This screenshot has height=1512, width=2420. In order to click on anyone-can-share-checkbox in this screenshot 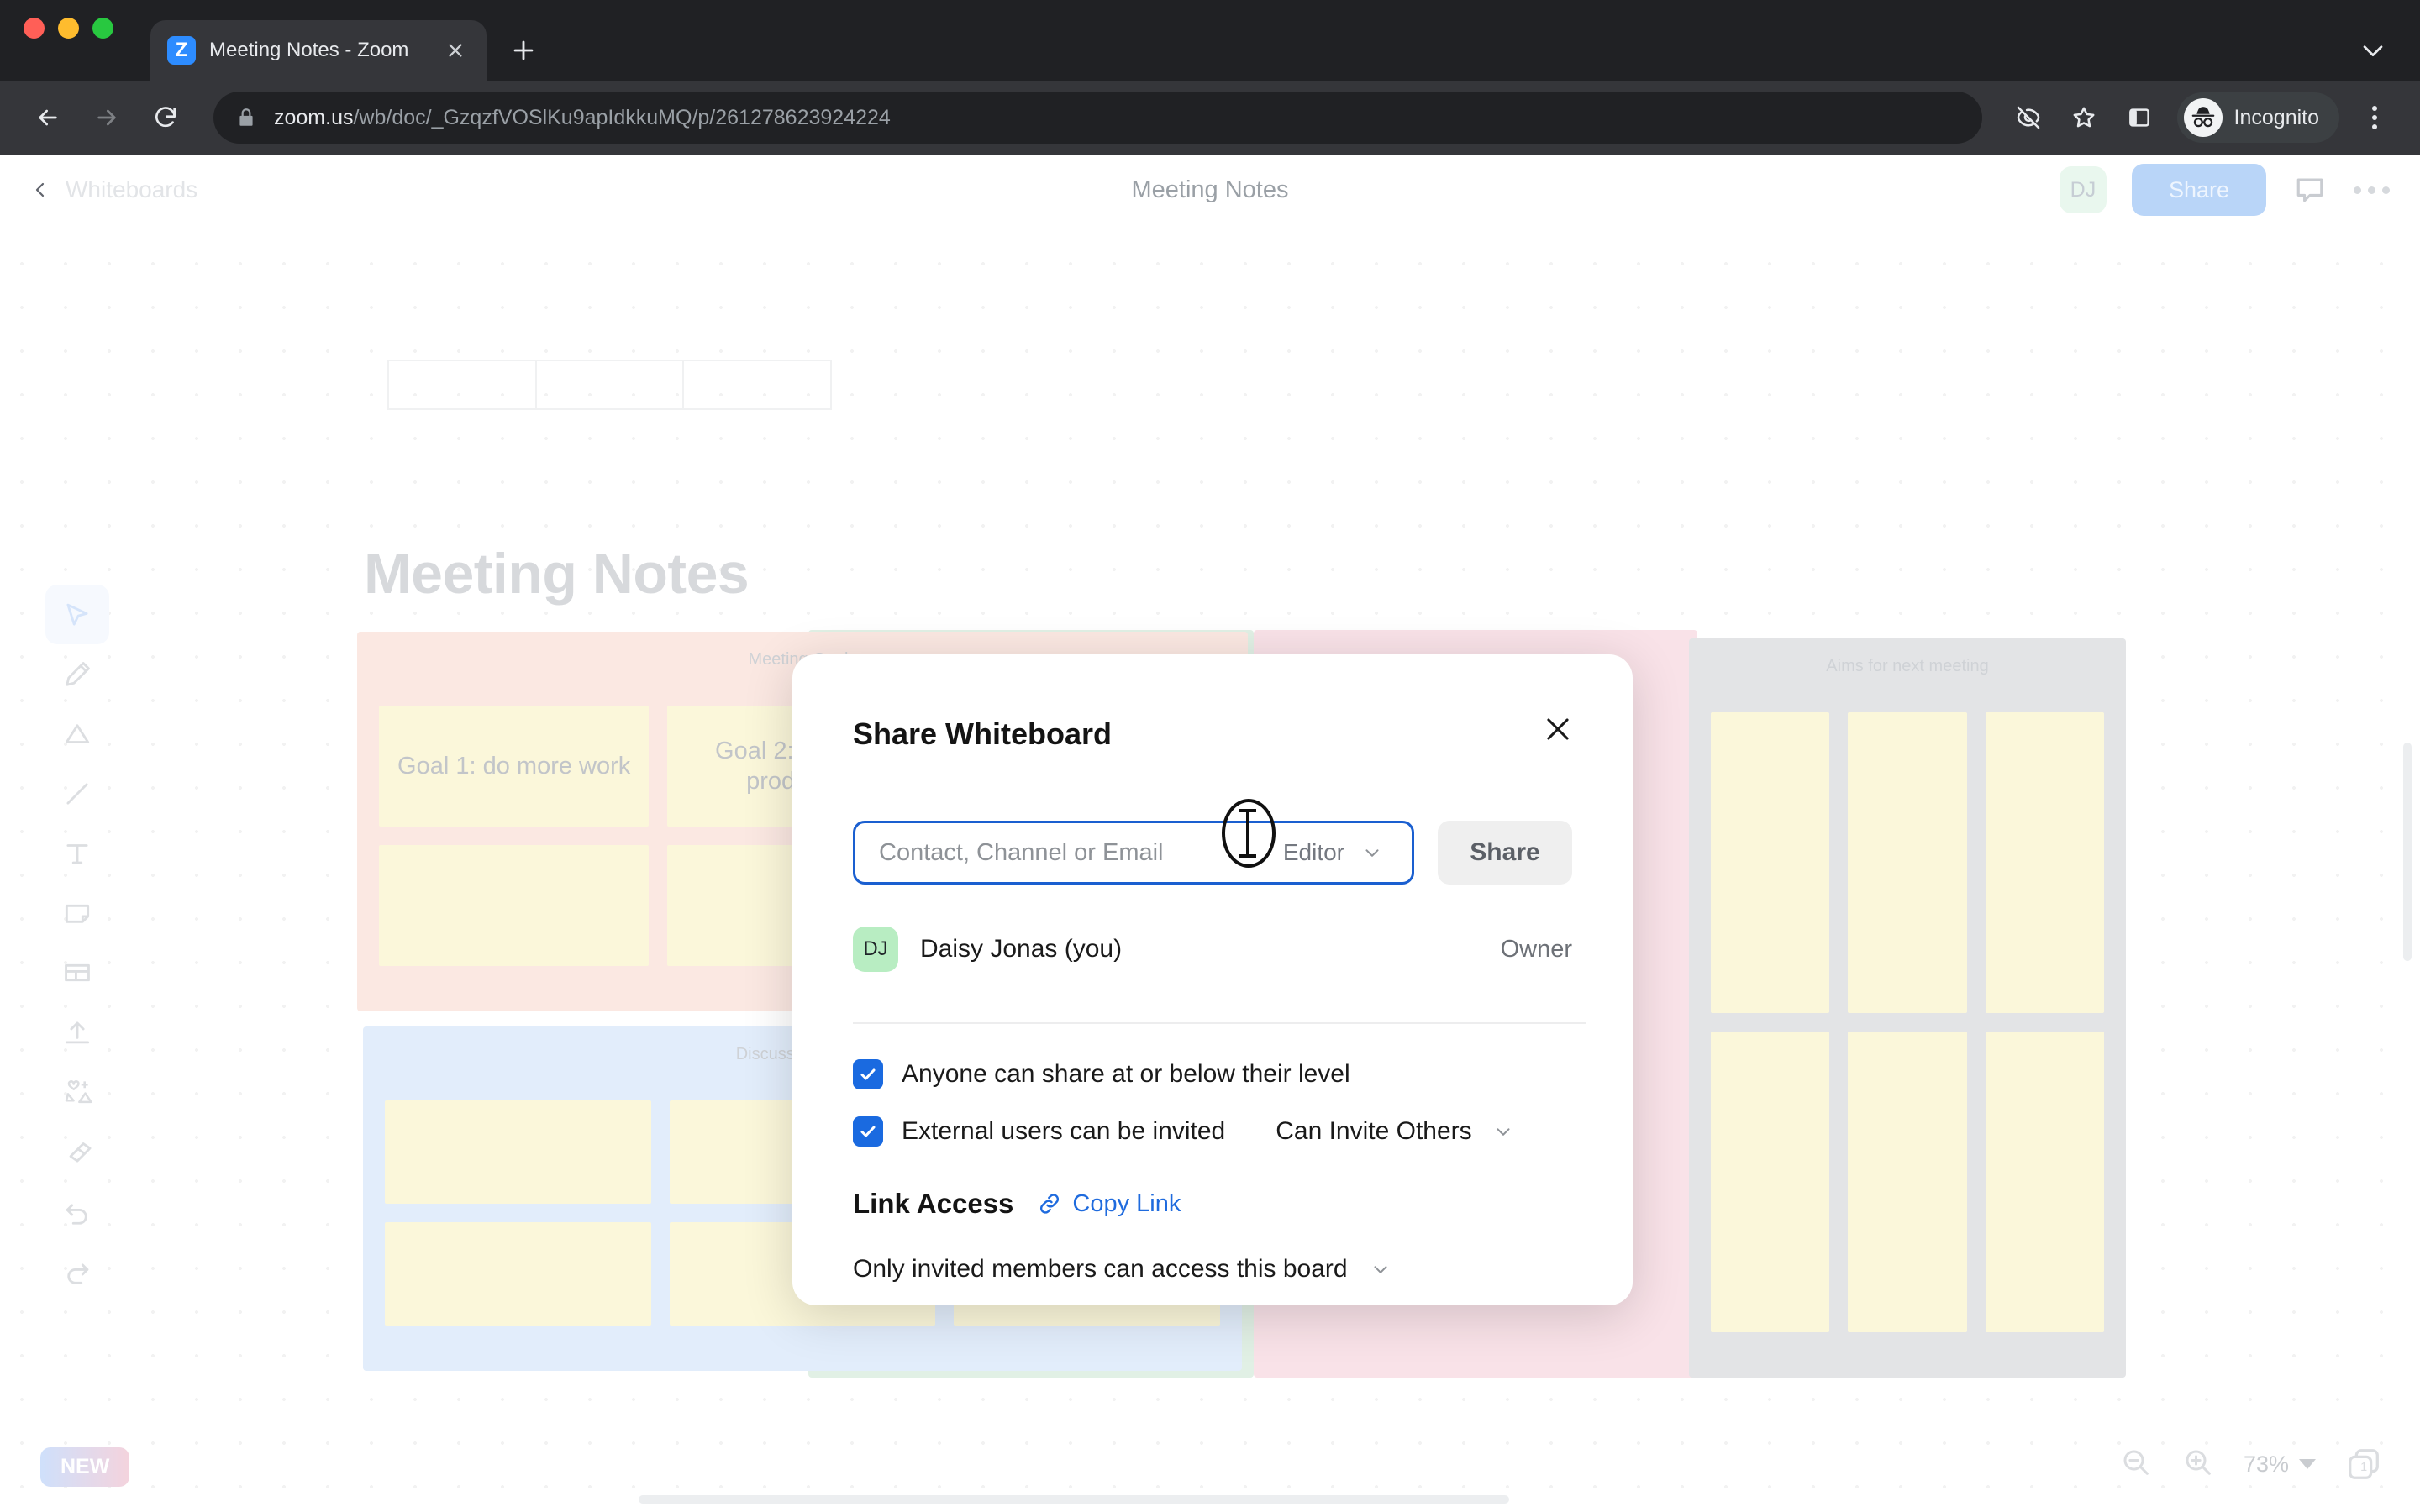, I will do `click(868, 1074)`.